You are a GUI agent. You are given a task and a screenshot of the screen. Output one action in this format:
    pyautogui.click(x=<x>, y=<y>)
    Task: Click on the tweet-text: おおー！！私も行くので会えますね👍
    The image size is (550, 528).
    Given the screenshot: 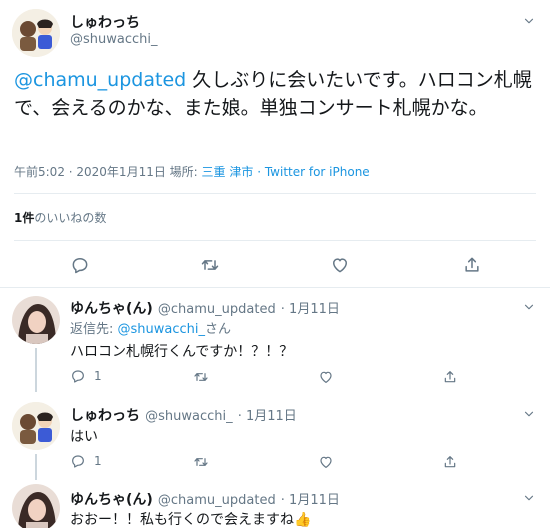 What is the action you would take?
    pyautogui.click(x=191, y=520)
    